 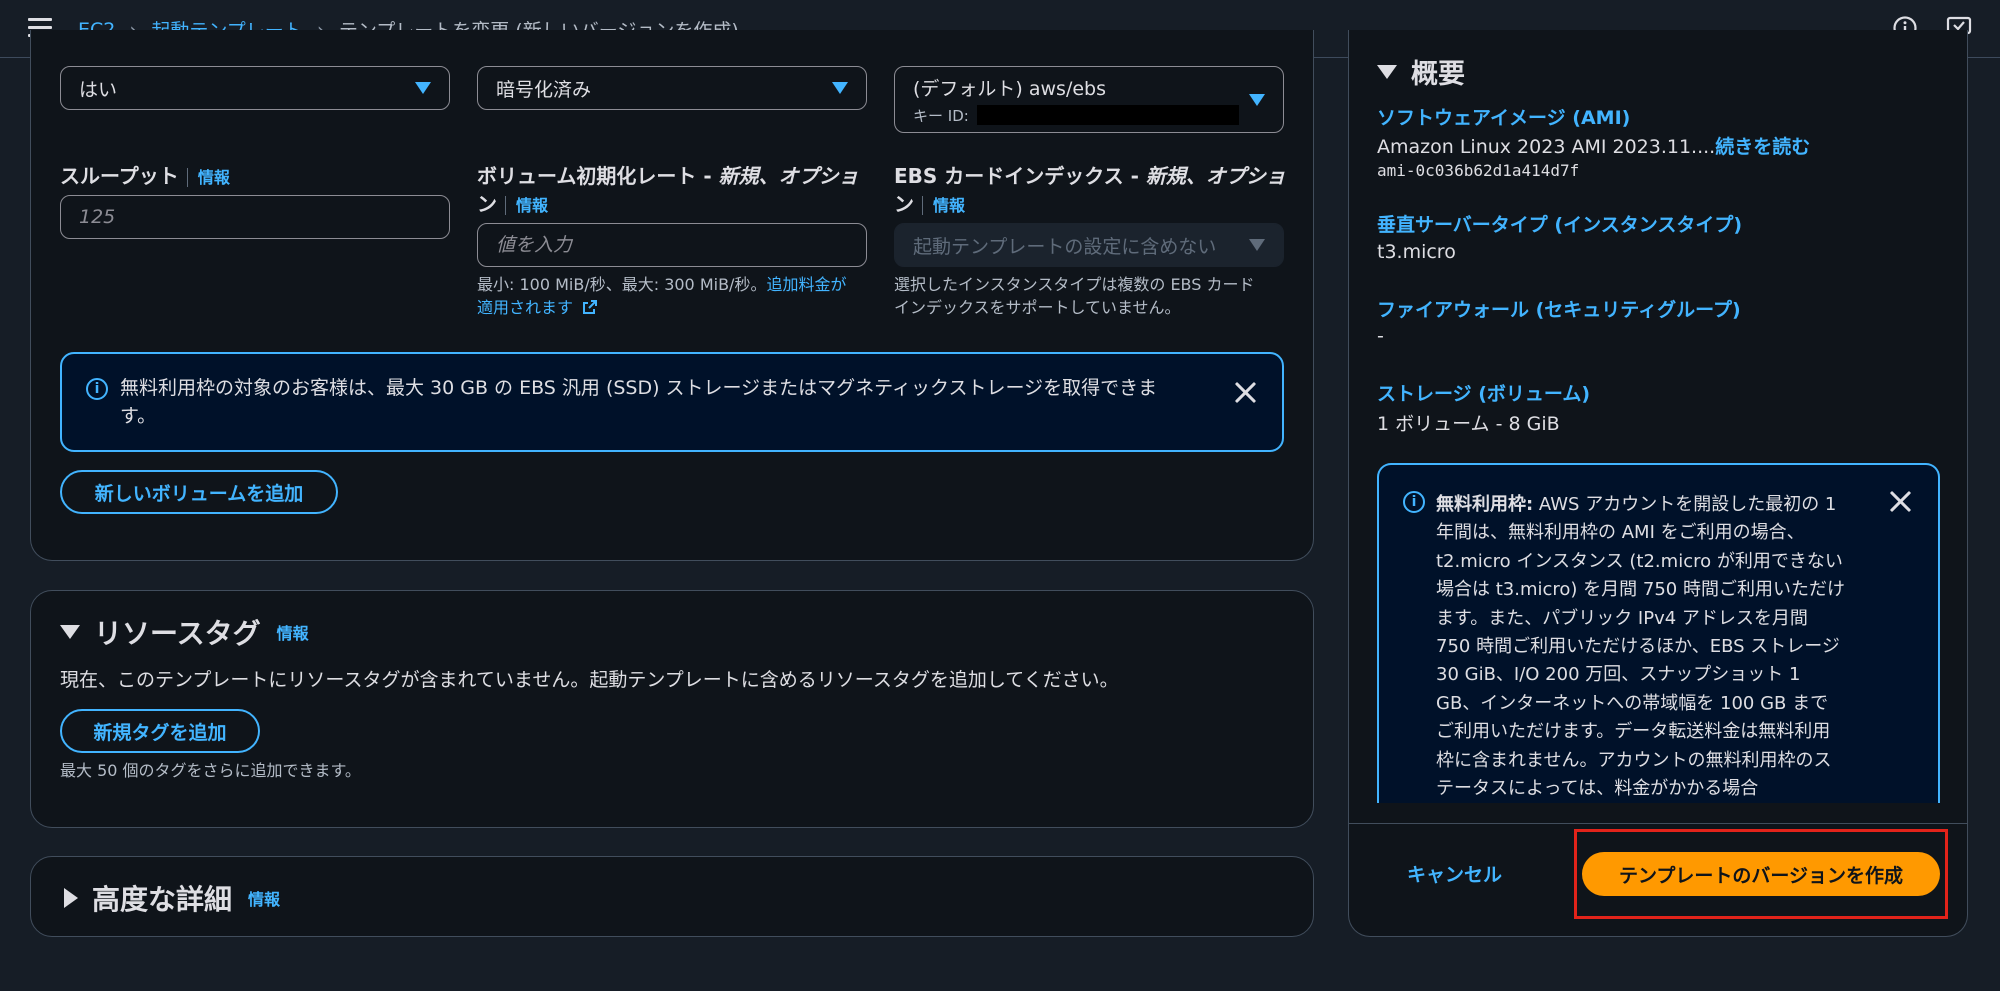 I want to click on delete-on-termination-value: はい, so click(x=98, y=89).